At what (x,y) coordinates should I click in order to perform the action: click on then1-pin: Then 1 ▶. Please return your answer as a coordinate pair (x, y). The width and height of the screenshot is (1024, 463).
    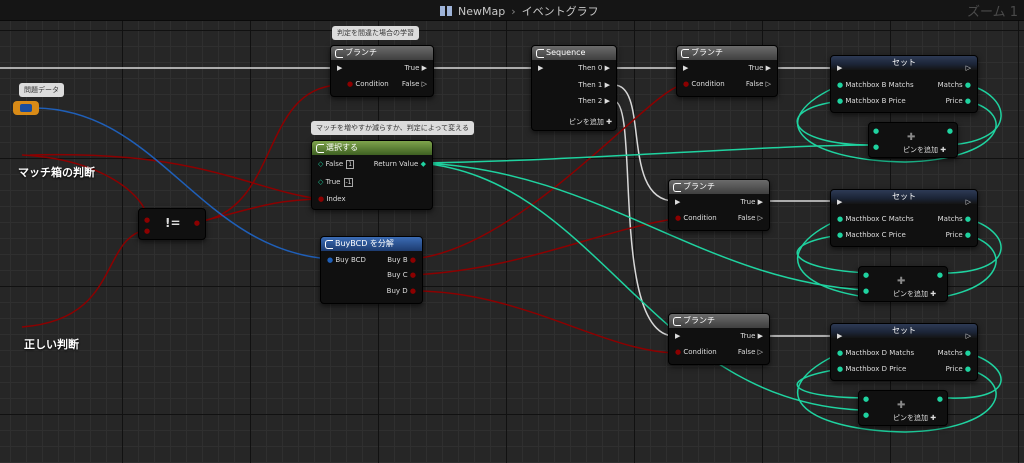
    Looking at the image, I should click on (594, 85).